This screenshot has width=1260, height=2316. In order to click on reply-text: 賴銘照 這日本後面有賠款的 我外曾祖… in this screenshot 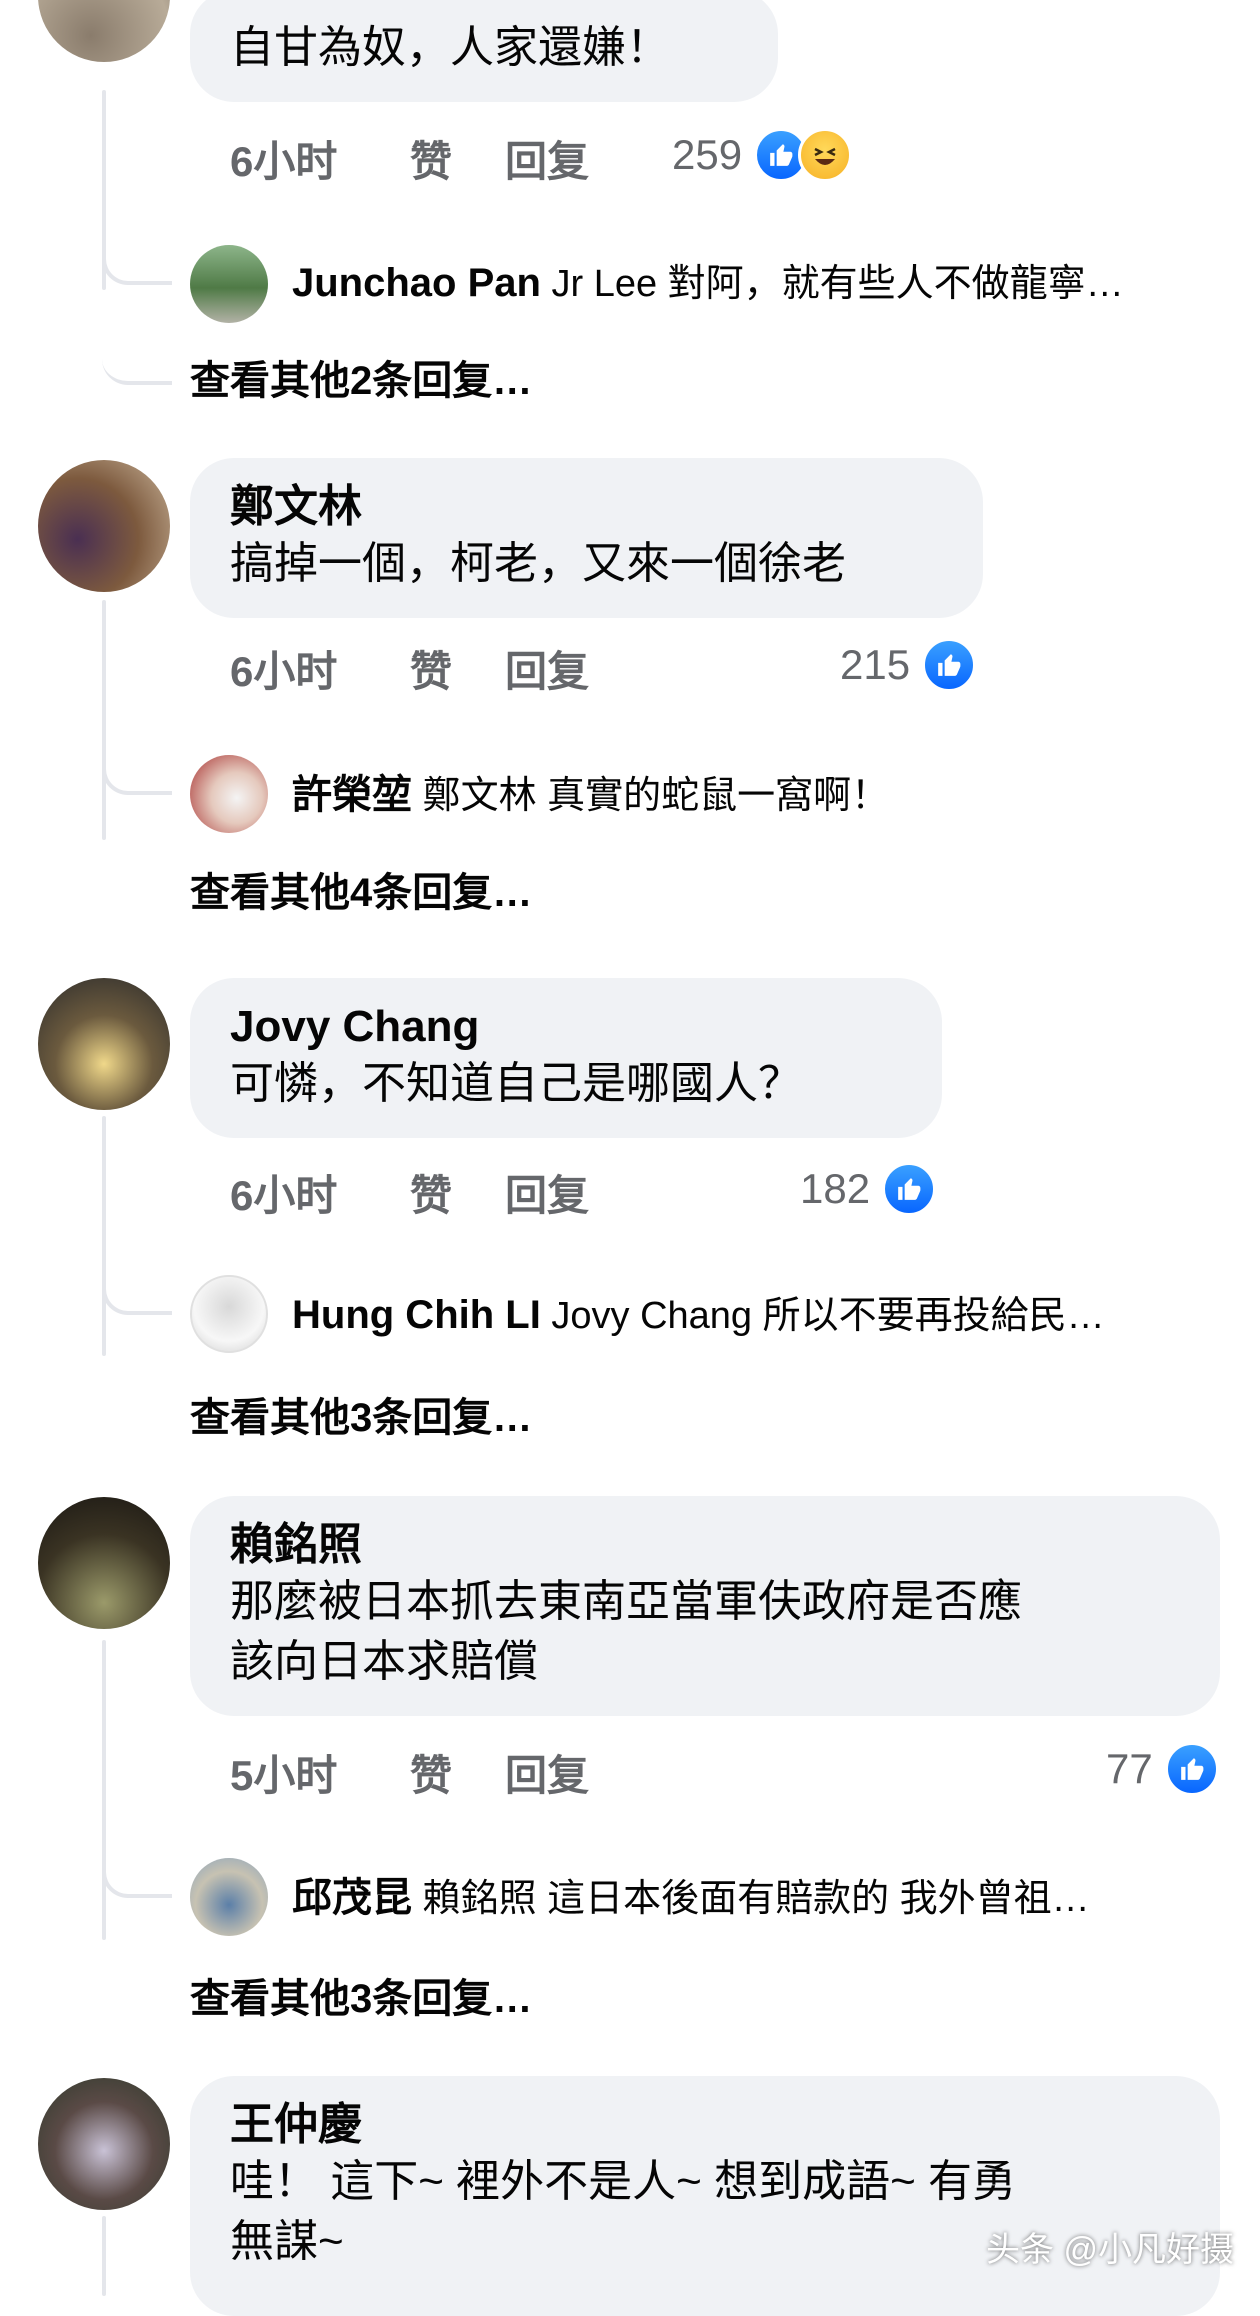, I will do `click(756, 1899)`.